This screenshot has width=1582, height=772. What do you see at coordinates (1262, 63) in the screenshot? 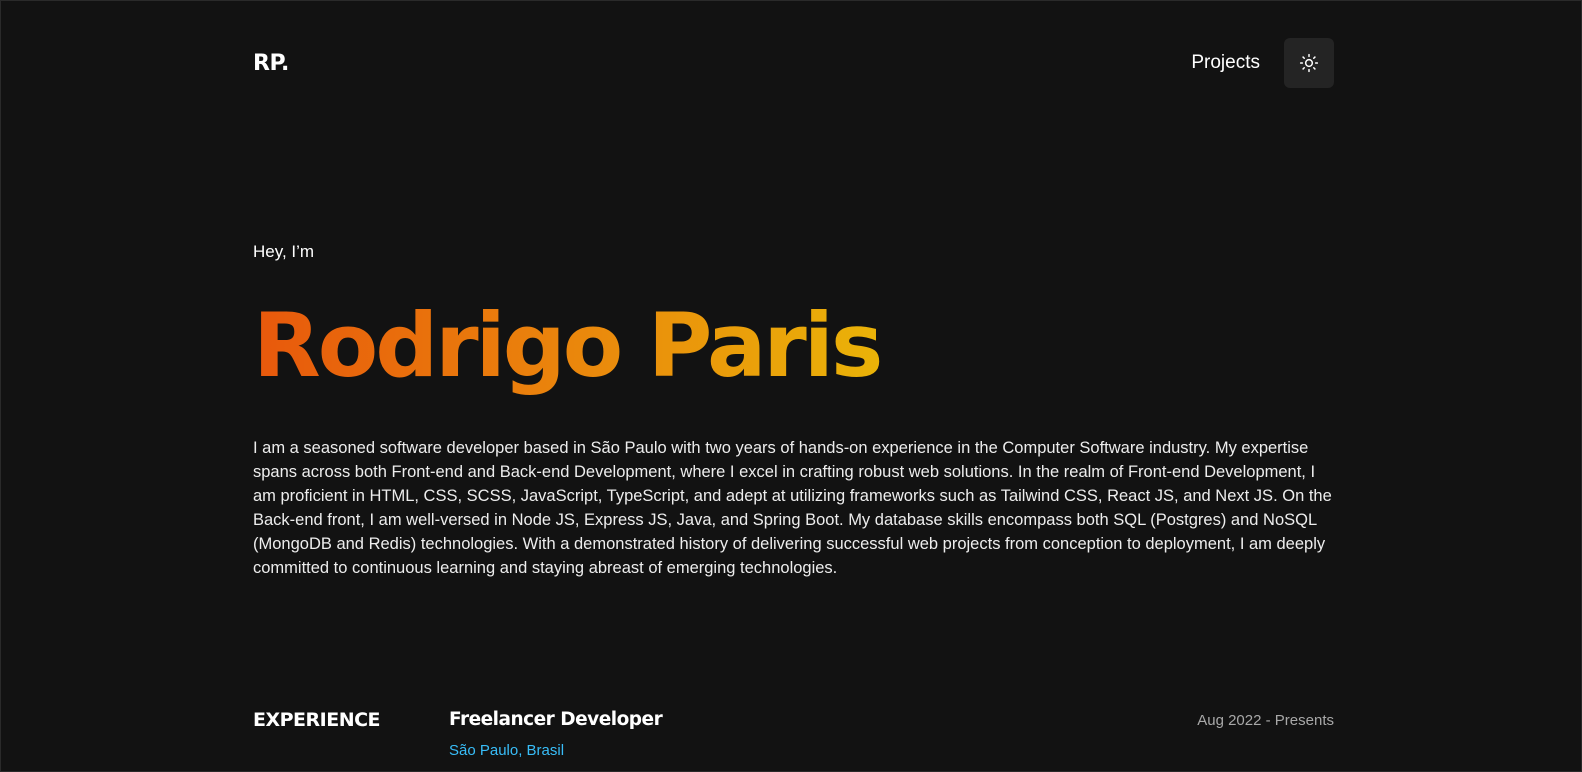
I see `main-nav: Projects` at bounding box center [1262, 63].